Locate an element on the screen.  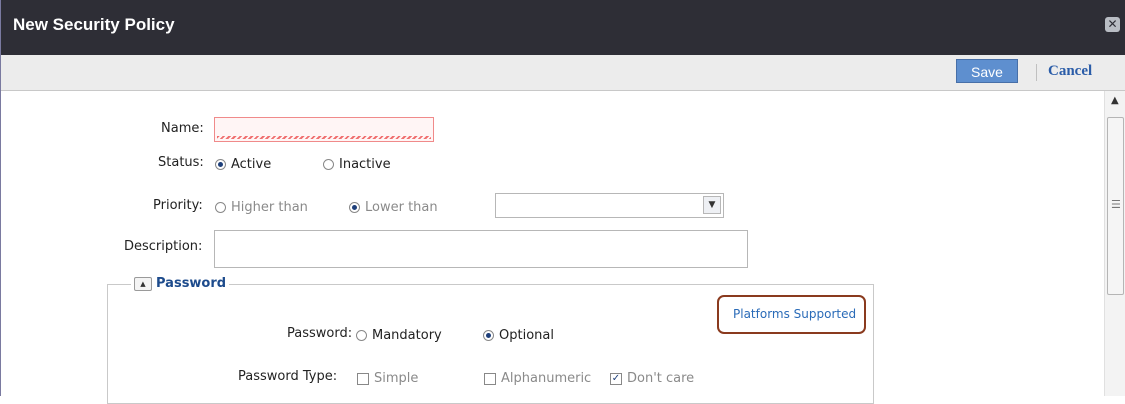
password-optional-label: Optional is located at coordinates (526, 335).